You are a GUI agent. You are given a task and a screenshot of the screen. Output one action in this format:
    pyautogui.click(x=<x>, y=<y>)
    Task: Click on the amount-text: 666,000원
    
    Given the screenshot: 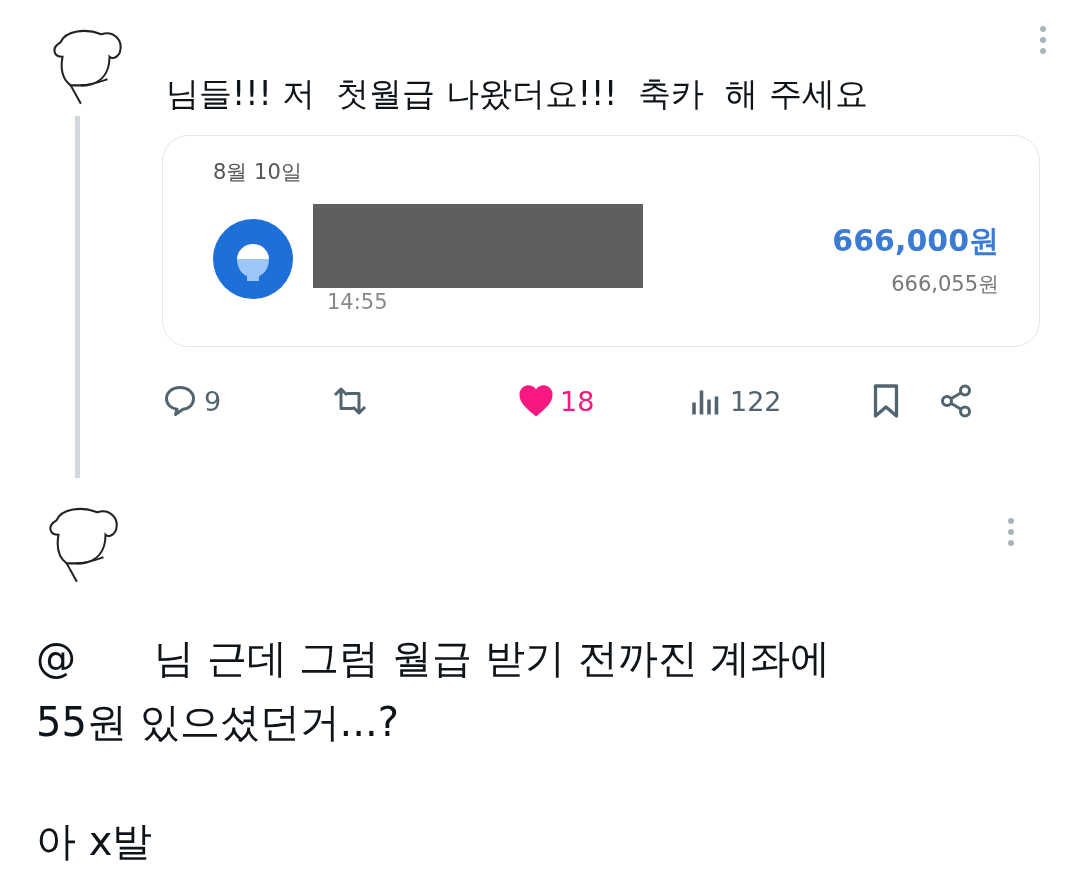 What is the action you would take?
    pyautogui.click(x=915, y=240)
    